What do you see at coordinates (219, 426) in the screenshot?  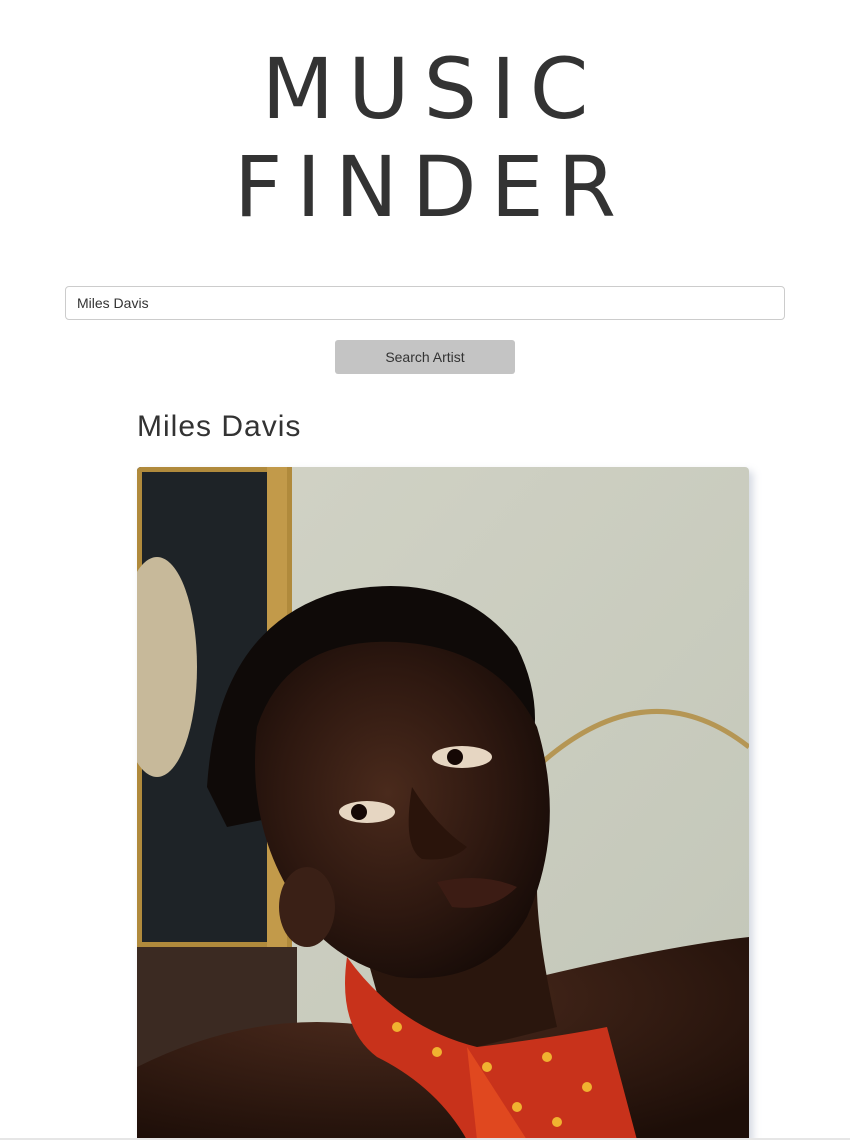 I see `artist-name-heading: Miles Davis` at bounding box center [219, 426].